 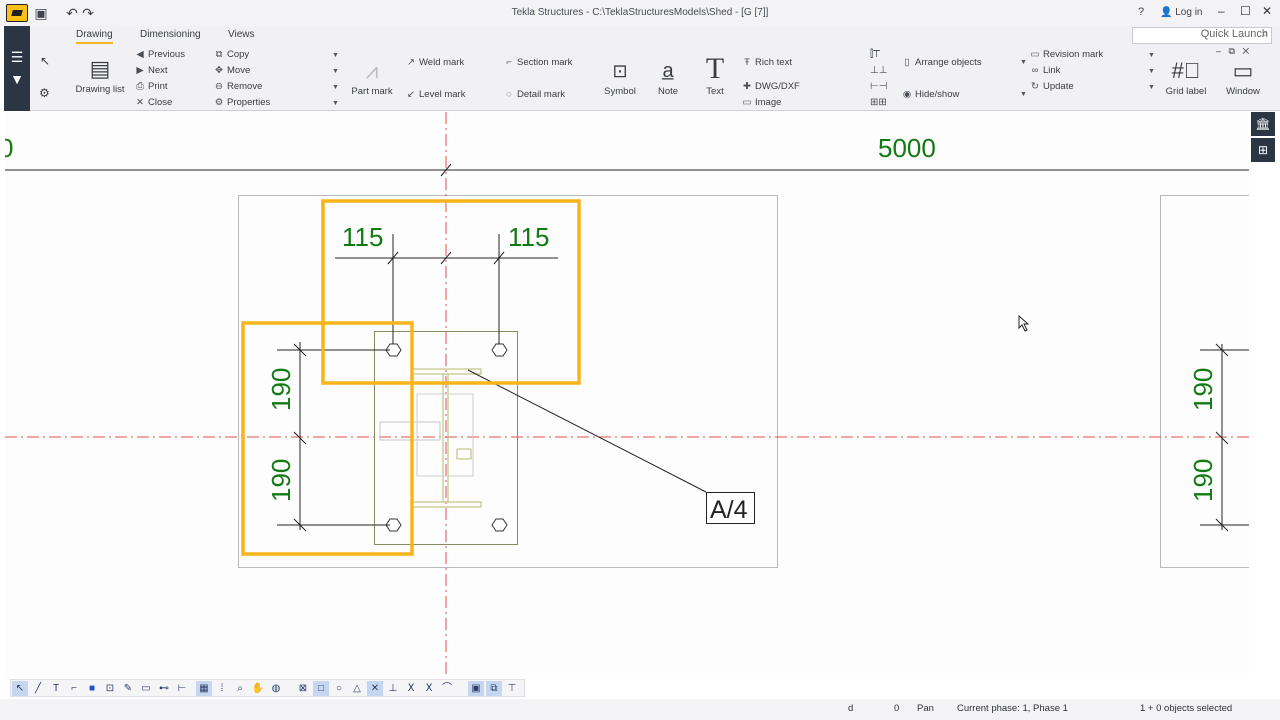 I want to click on dim-icon: ⊷, so click(x=164, y=688).